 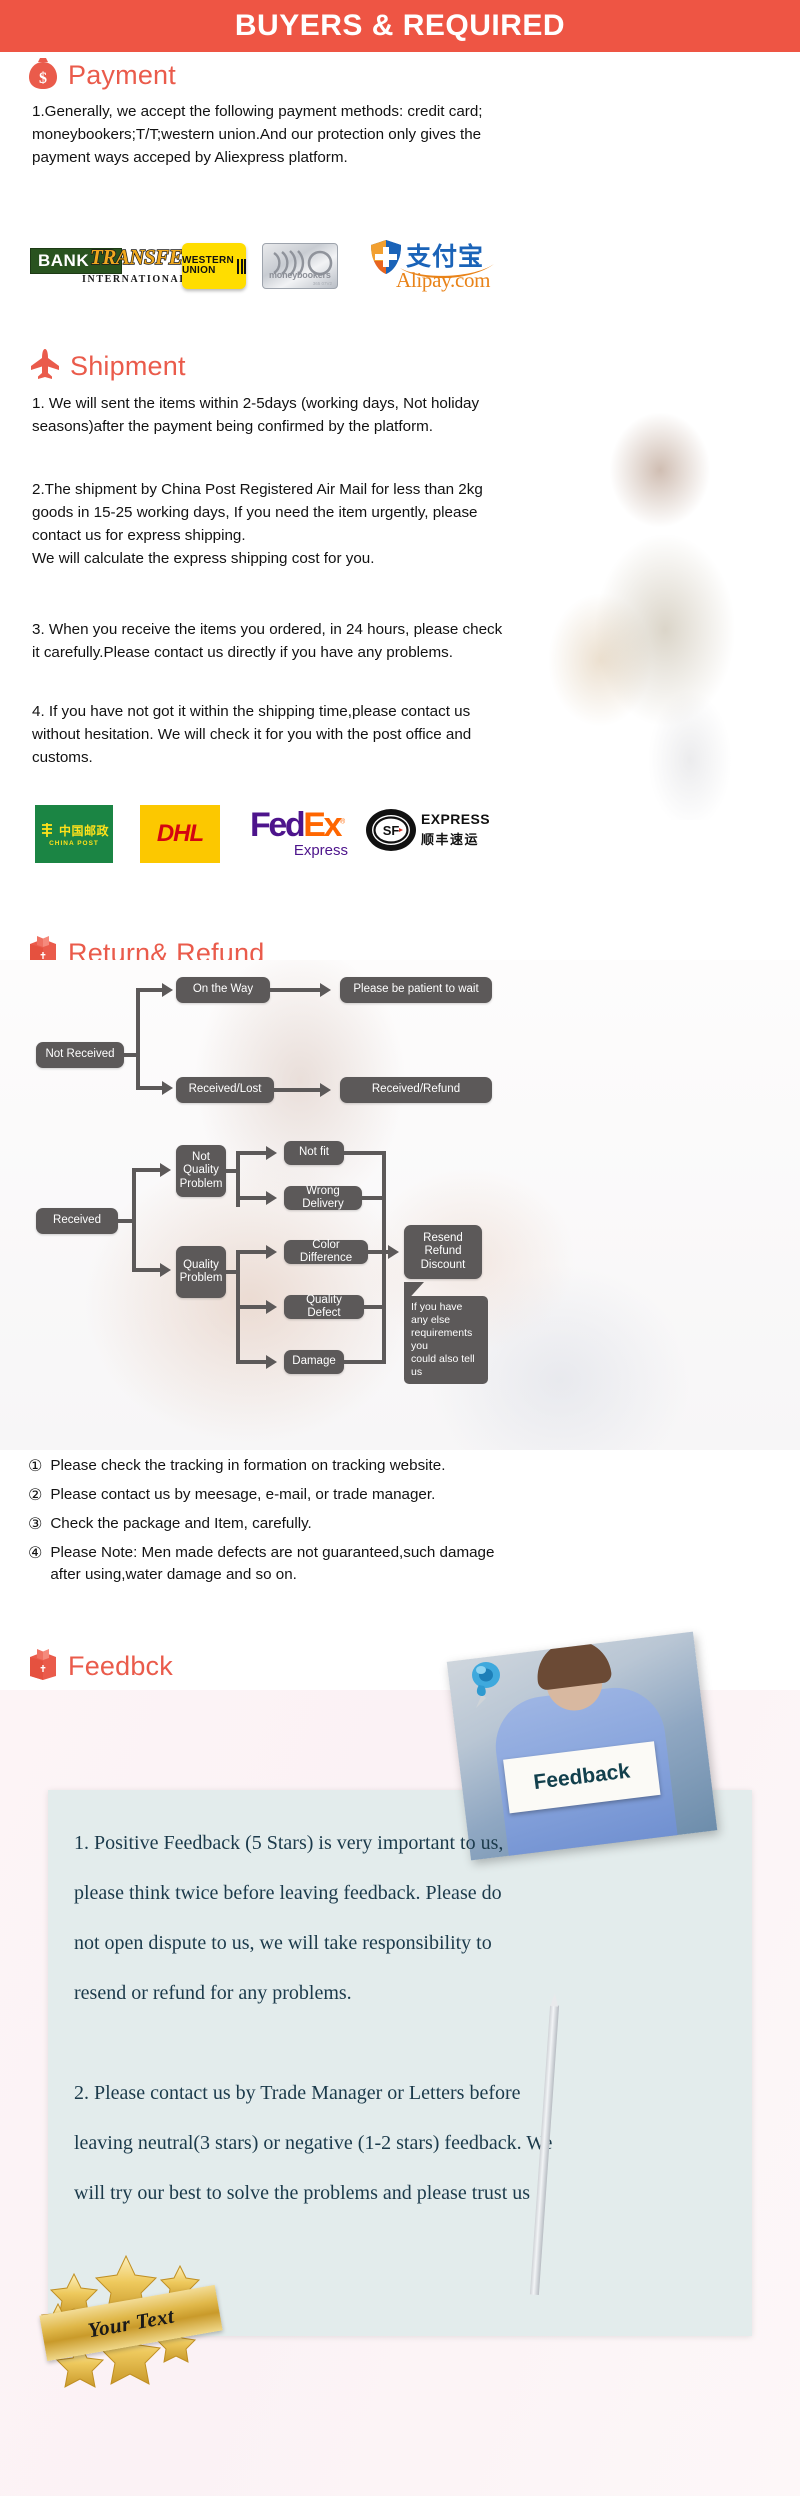 What do you see at coordinates (128, 366) in the screenshot?
I see `section-title-shipment: Shipment` at bounding box center [128, 366].